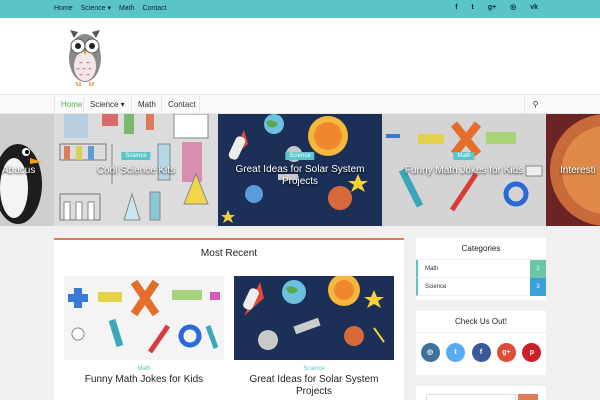 The height and width of the screenshot is (400, 600). I want to click on category-count: 3, so click(538, 287).